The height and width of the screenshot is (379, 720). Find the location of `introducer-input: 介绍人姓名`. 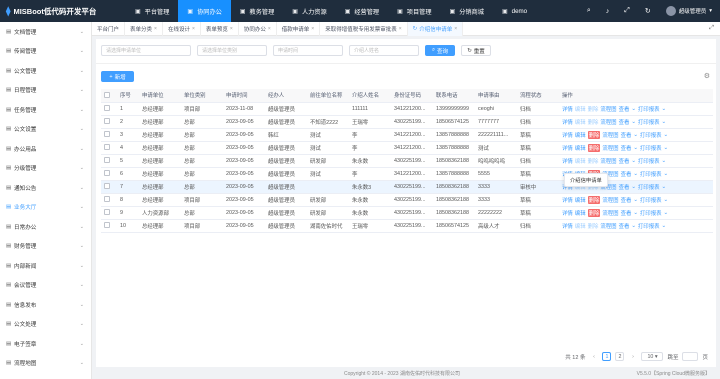

introducer-input: 介绍人姓名 is located at coordinates (384, 50).